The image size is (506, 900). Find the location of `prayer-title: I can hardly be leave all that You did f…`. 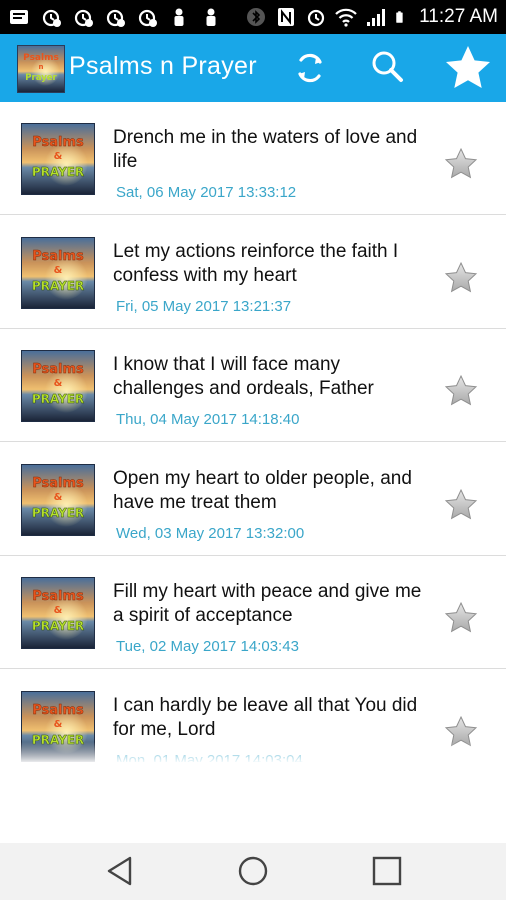

prayer-title: I can hardly be leave all that You did f… is located at coordinates (265, 717).